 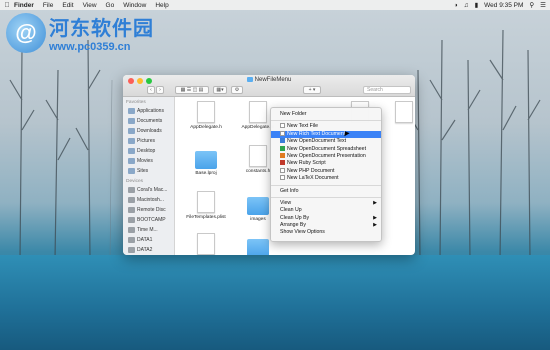 I want to click on menu-item-new-ruby: New Ruby Script, so click(x=326, y=163).